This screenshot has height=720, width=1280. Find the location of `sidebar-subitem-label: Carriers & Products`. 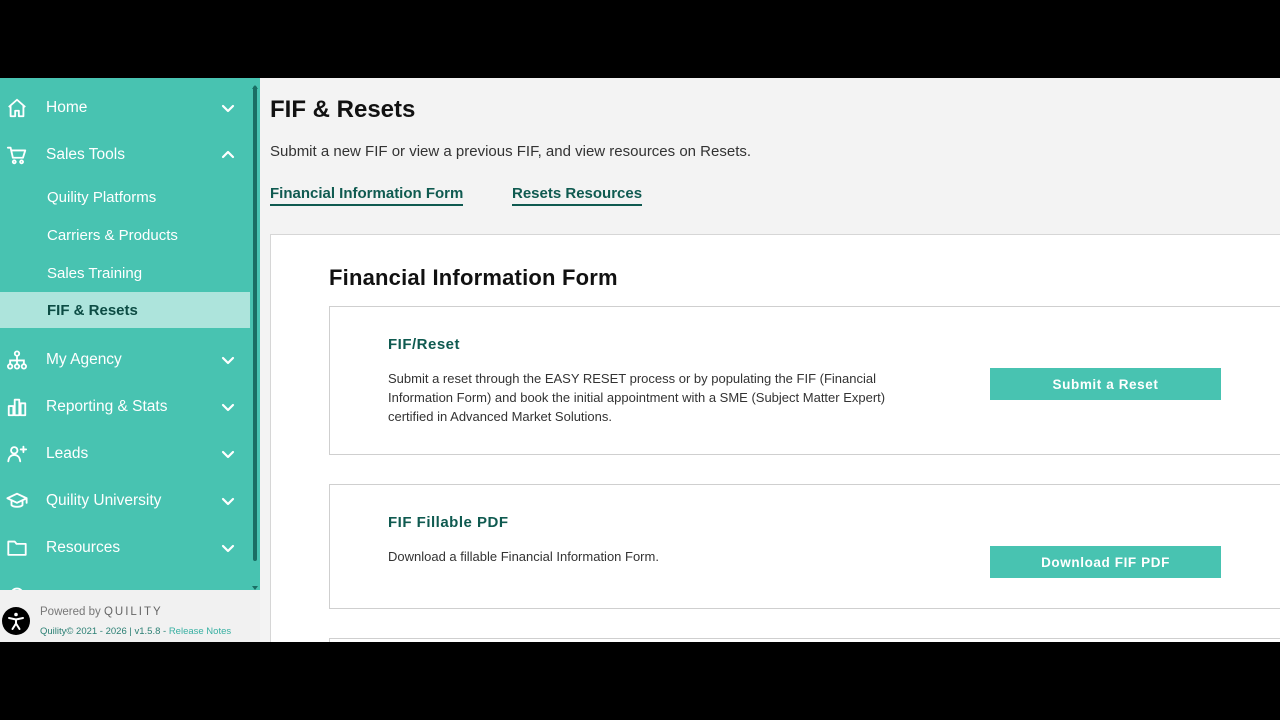

sidebar-subitem-label: Carriers & Products is located at coordinates (112, 235).